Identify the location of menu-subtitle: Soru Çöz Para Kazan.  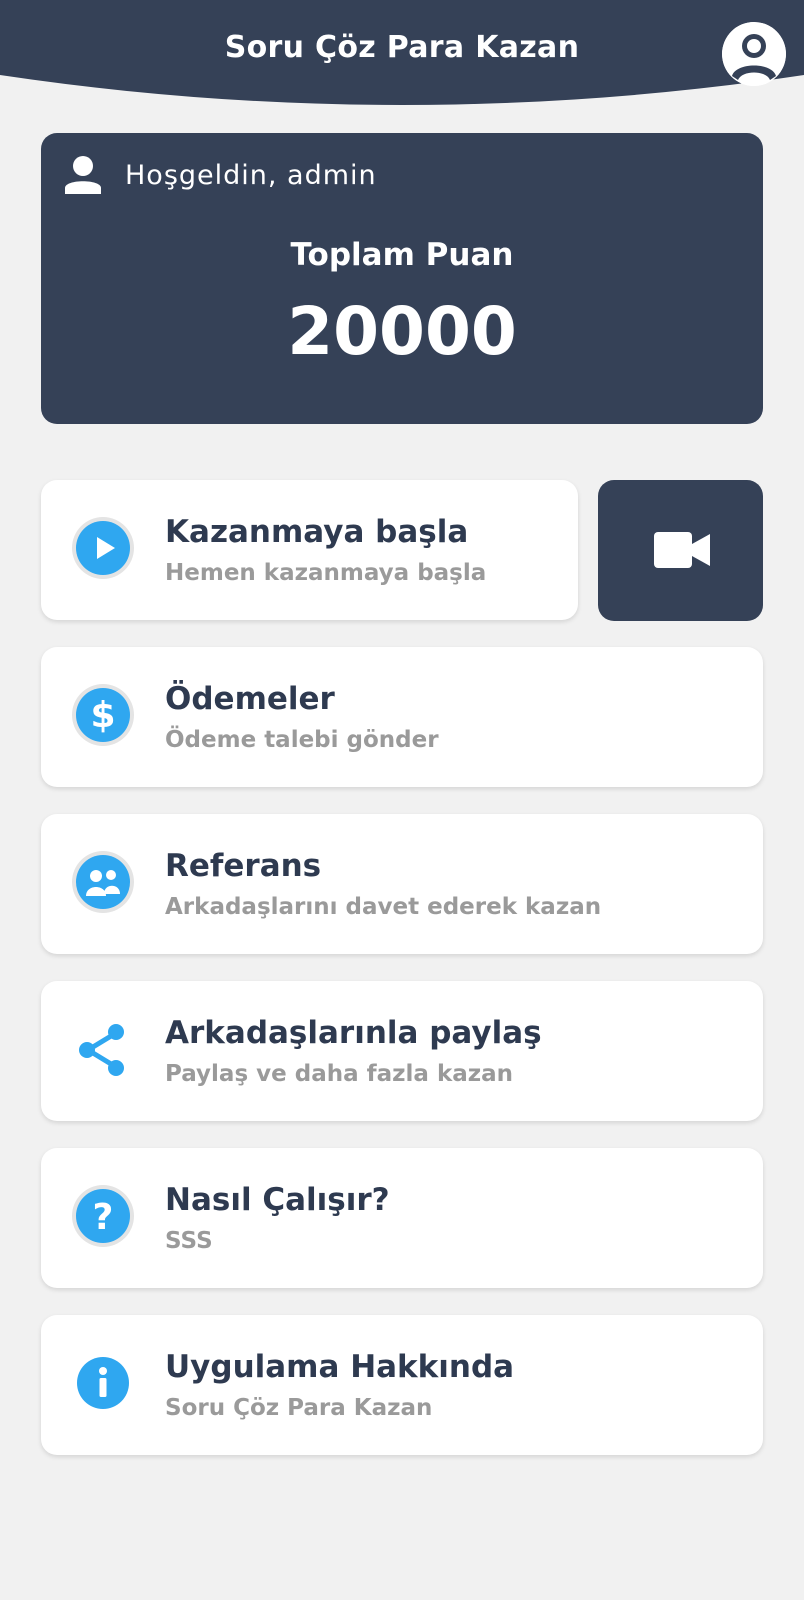
(299, 1408).